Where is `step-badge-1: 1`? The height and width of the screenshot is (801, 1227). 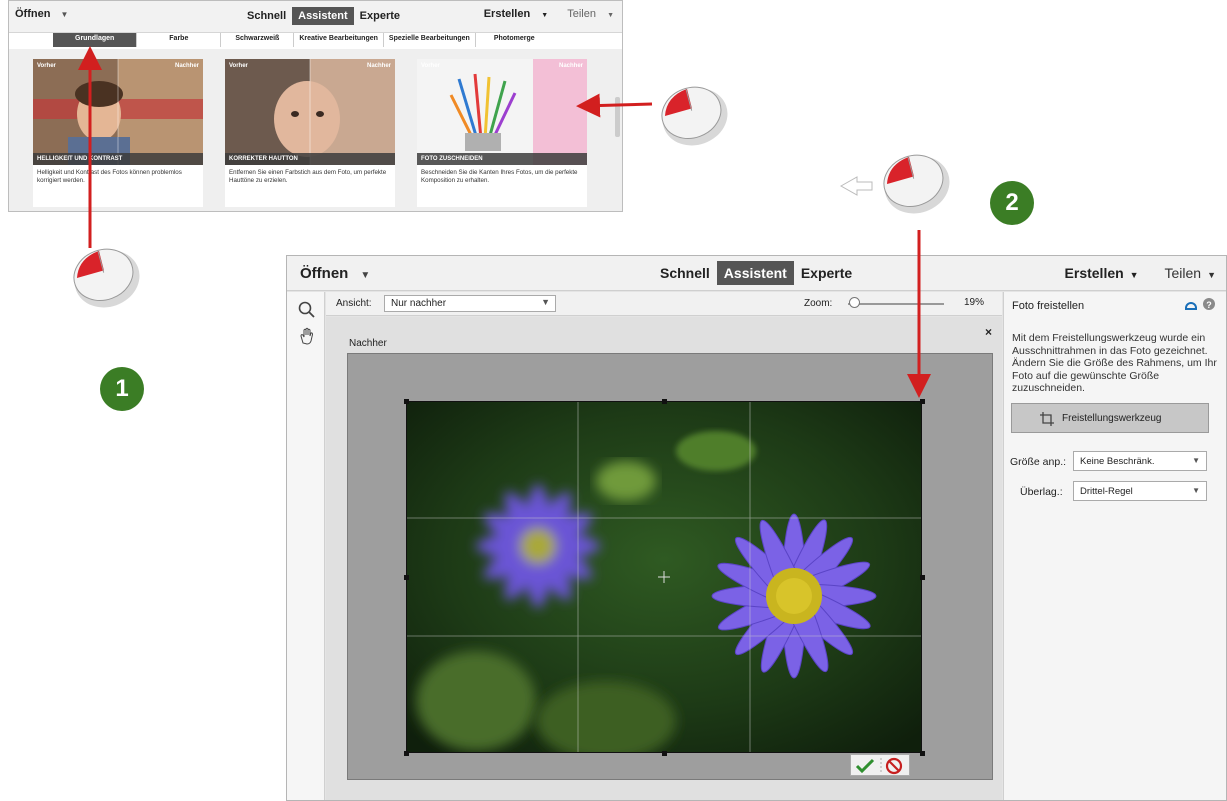
step-badge-1: 1 is located at coordinates (122, 389).